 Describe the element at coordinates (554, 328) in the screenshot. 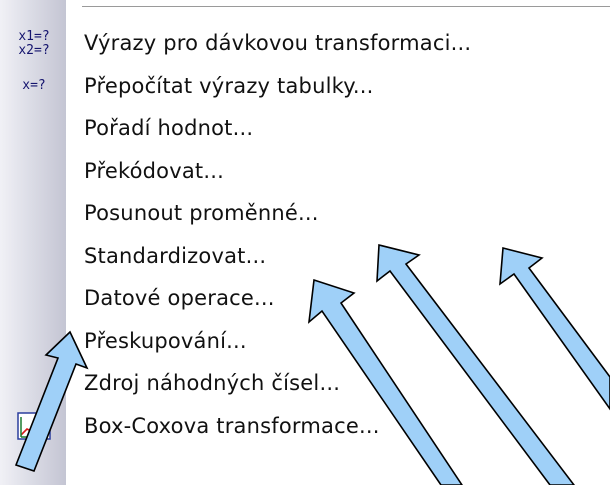

I see `annotation-arrow-right` at that location.